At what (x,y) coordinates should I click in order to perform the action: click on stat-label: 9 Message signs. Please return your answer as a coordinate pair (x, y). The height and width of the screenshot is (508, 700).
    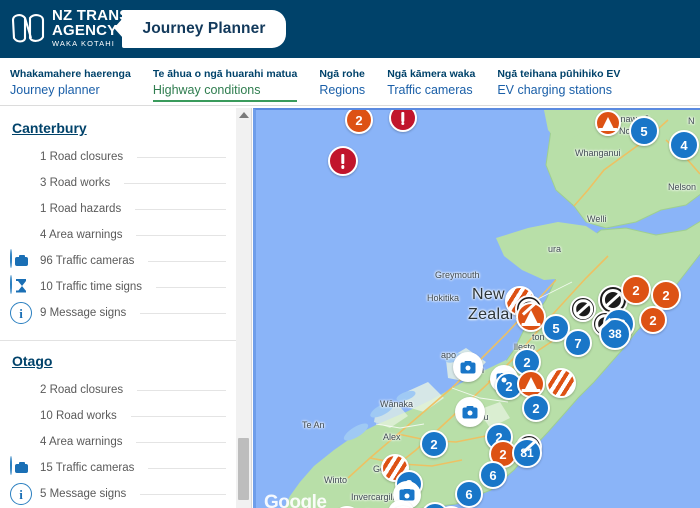
    Looking at the image, I should click on (83, 313).